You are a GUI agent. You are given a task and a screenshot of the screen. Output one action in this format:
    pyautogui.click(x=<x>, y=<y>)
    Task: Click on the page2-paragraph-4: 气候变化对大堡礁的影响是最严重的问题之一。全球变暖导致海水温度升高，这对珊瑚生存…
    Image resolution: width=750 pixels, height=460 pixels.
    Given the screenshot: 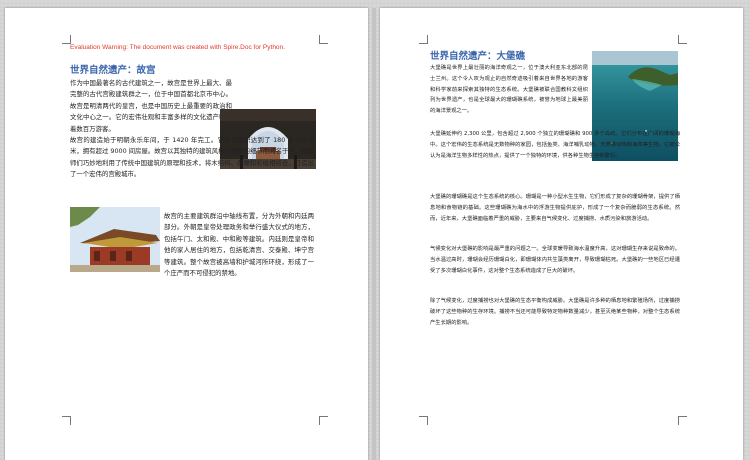 What is the action you would take?
    pyautogui.click(x=555, y=260)
    